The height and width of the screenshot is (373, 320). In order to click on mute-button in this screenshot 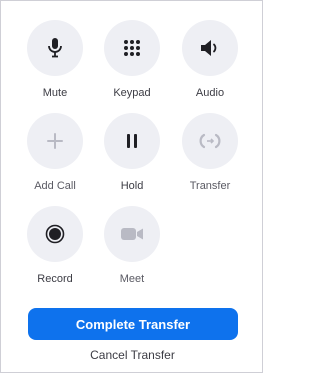, I will do `click(55, 48)`.